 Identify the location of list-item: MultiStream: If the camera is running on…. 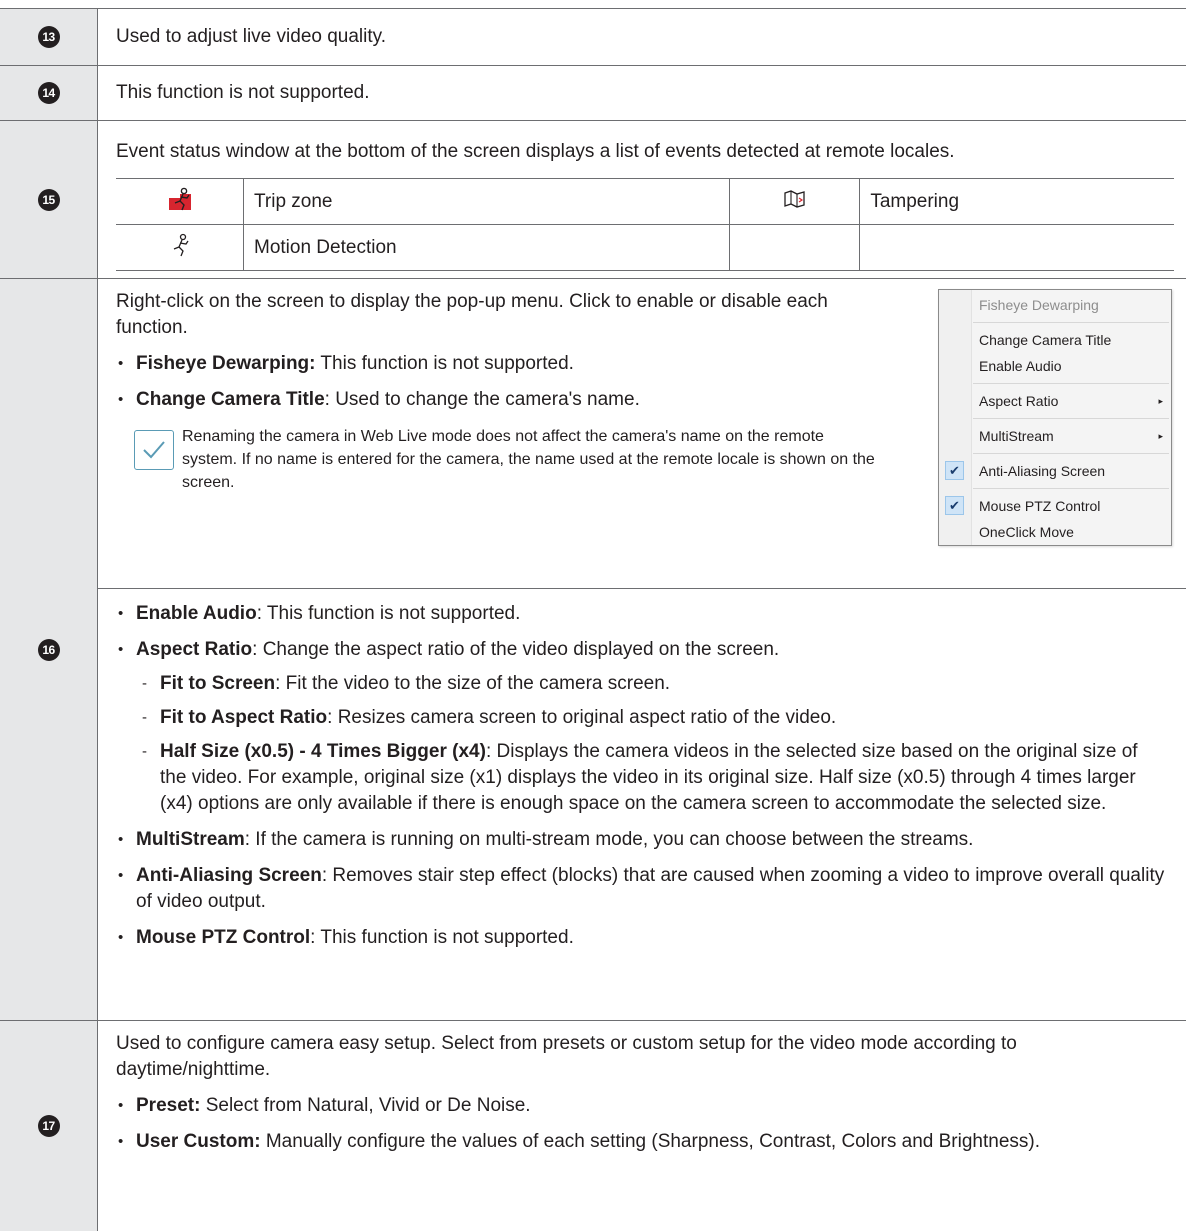
(642, 840).